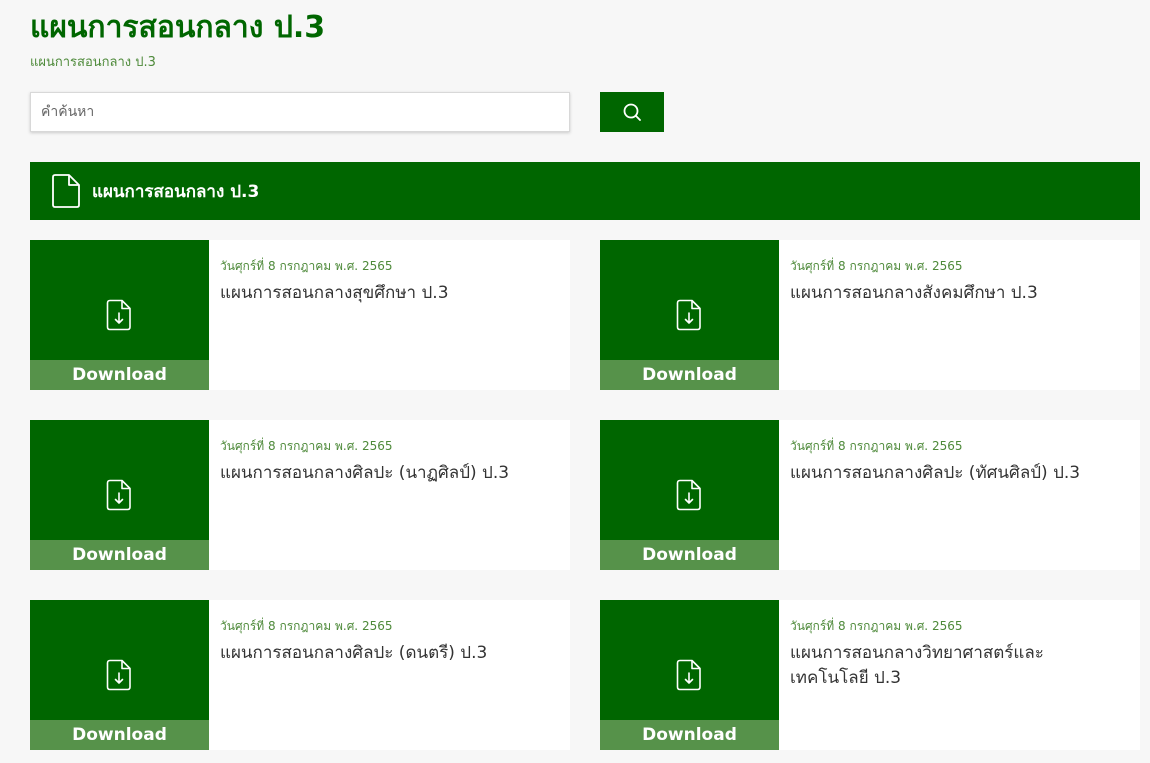 The height and width of the screenshot is (763, 1150). Describe the element at coordinates (955, 293) in the screenshot. I see `card-title: แผนการสอนกลางสังคมศึกษา ป.3` at that location.